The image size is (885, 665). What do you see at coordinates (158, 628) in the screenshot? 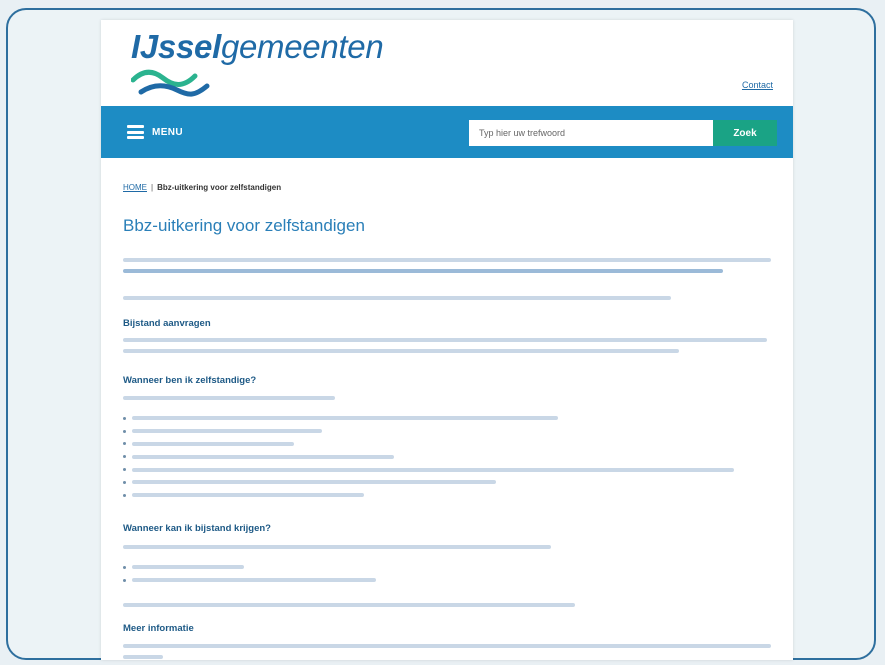
I see `section-heading-meer-informatie: Meer informatie` at bounding box center [158, 628].